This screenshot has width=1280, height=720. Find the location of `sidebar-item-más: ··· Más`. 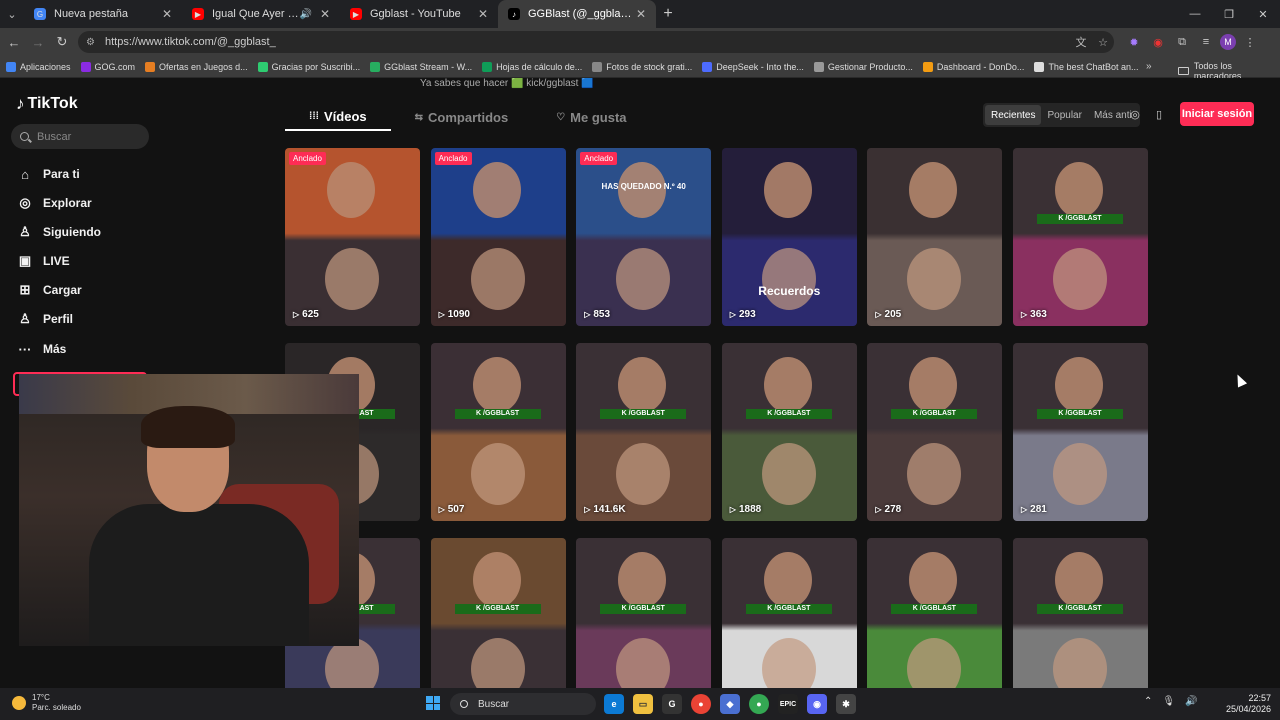

sidebar-item-más: ··· Más is located at coordinates (41, 349).